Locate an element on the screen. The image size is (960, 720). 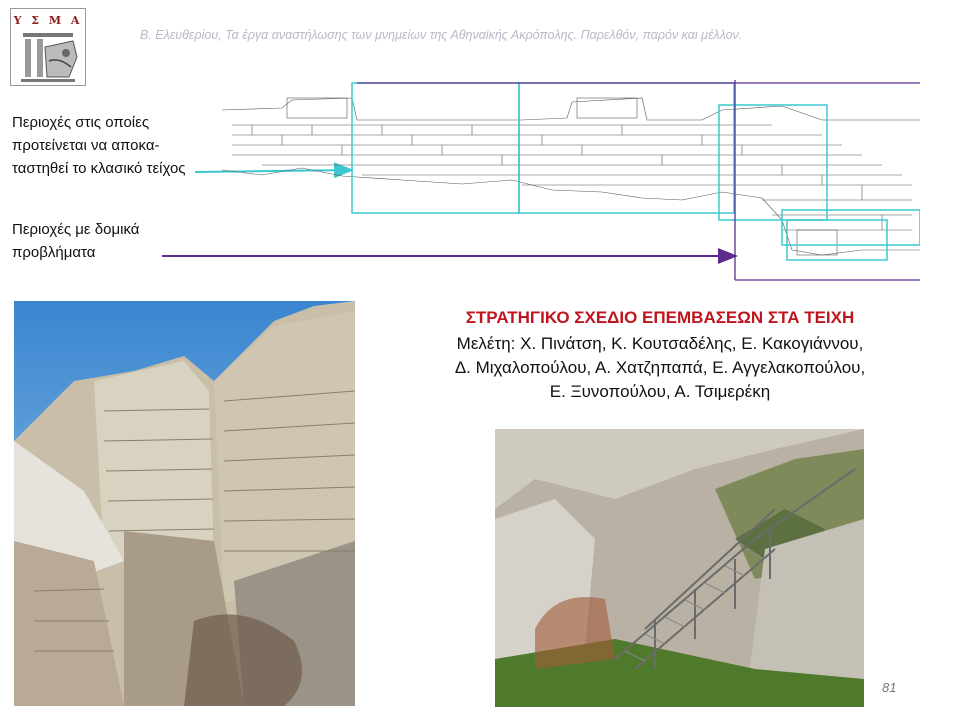
restore-area-boxes is located at coordinates (635, 171).